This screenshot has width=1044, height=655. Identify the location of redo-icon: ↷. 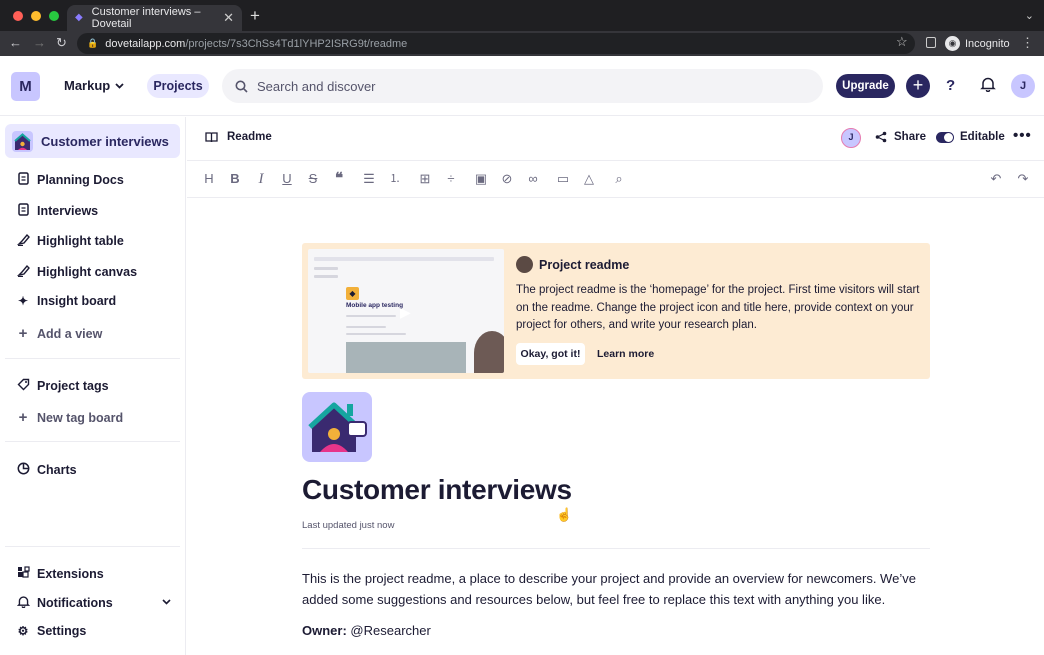
(1023, 179).